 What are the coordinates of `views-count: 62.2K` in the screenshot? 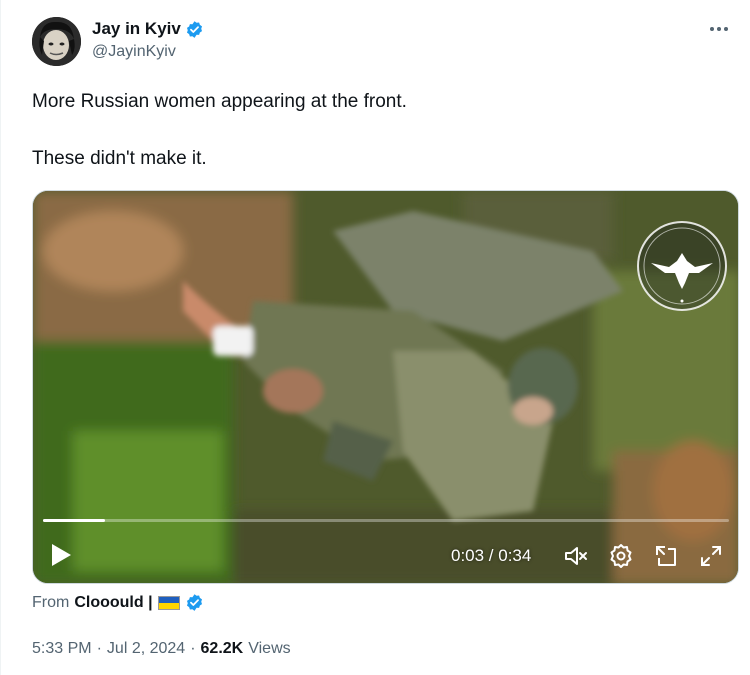 It's located at (222, 648).